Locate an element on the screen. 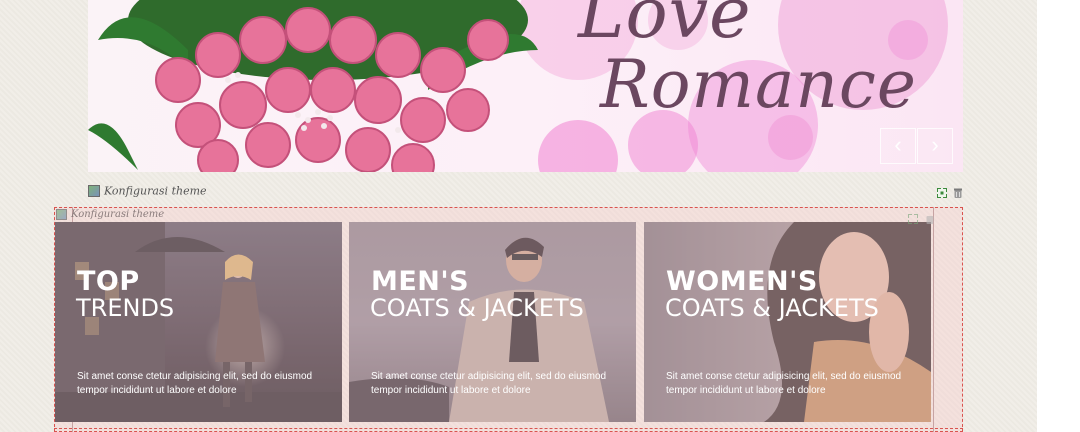  module-config-bar: Konfigurasi theme is located at coordinates (110, 216).